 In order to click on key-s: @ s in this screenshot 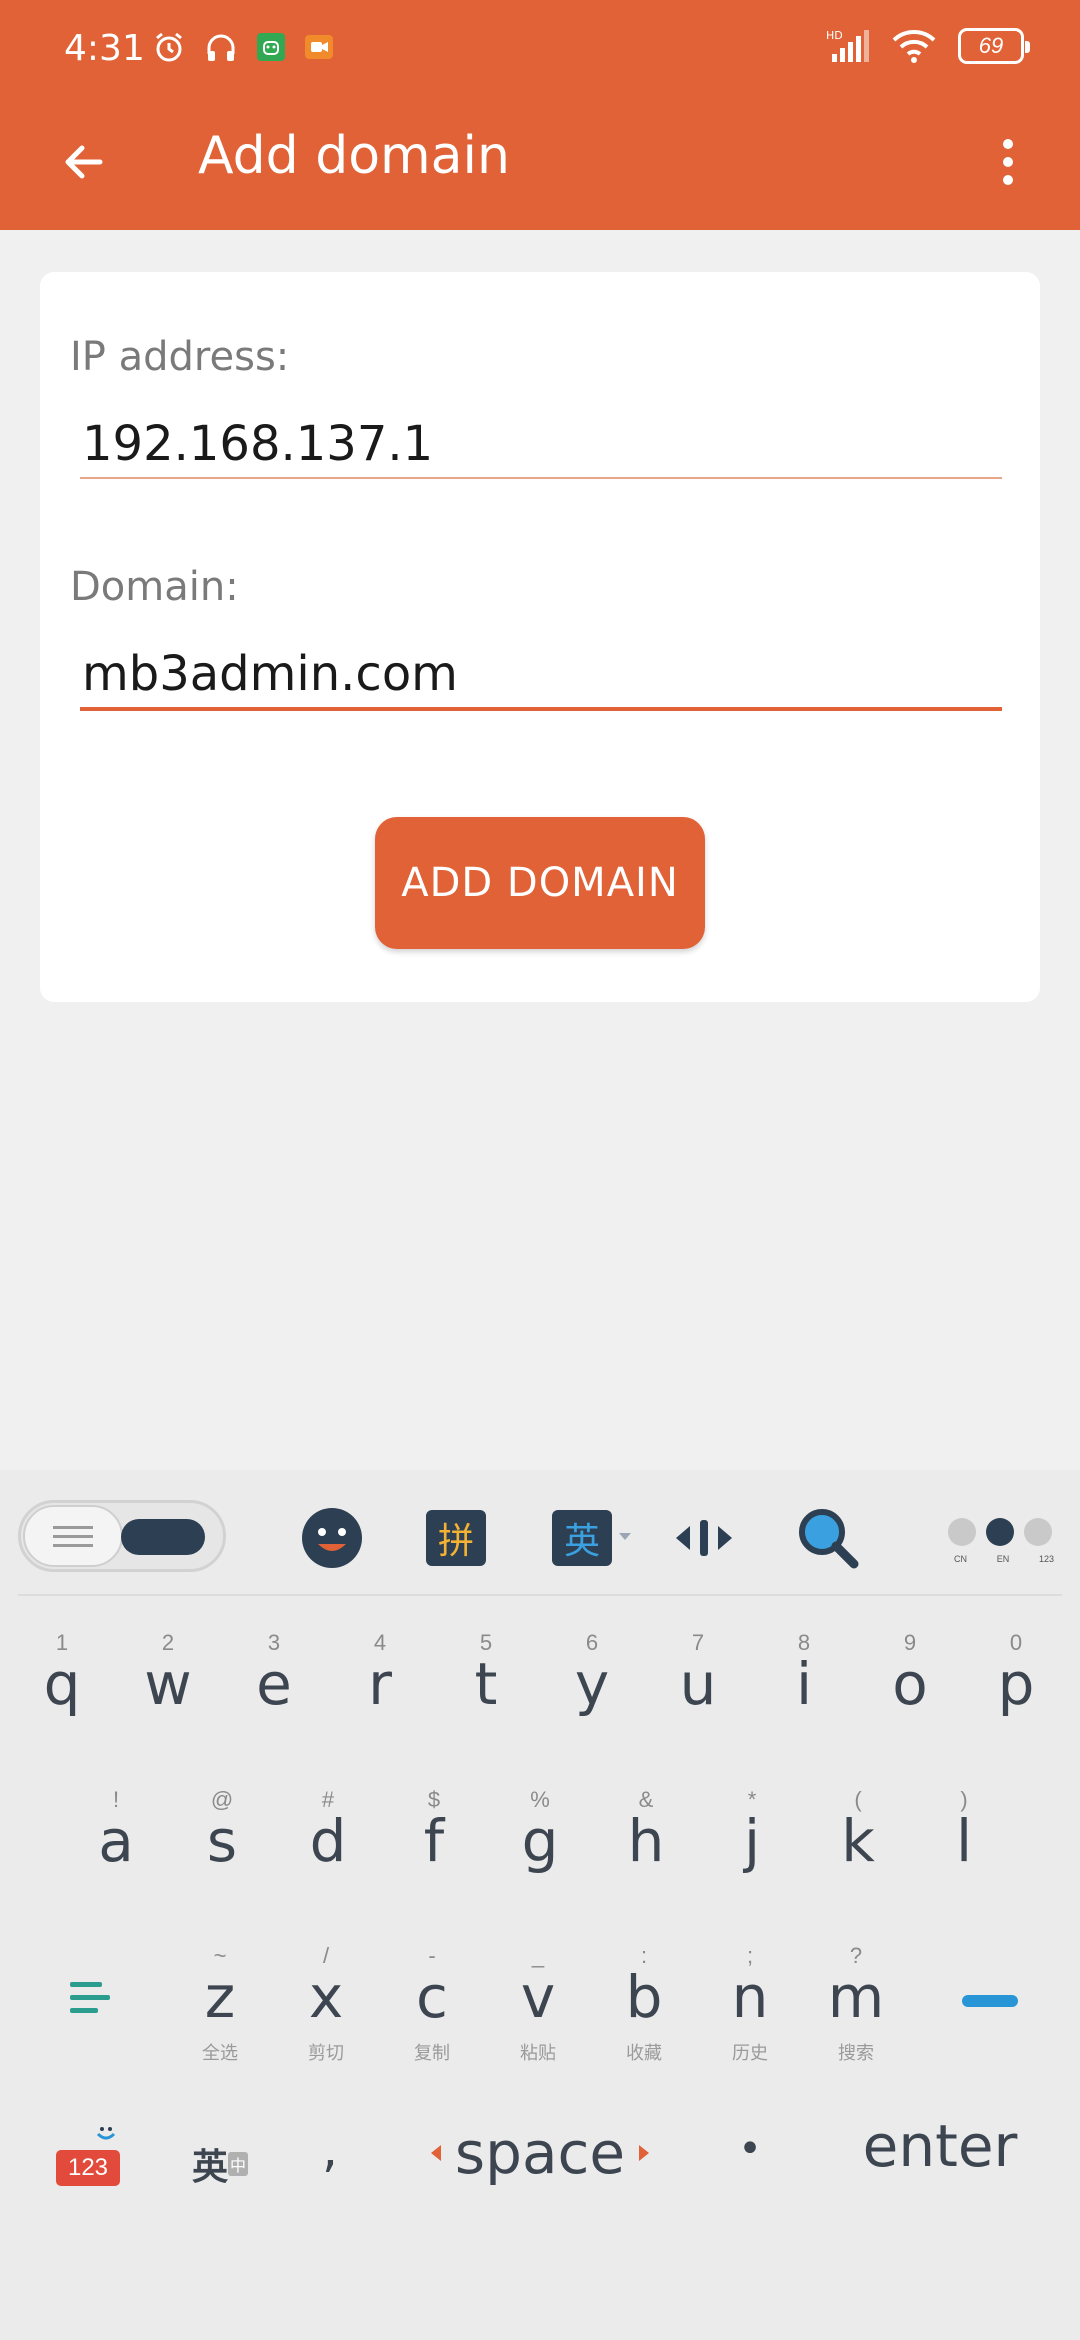, I will do `click(222, 1857)`.